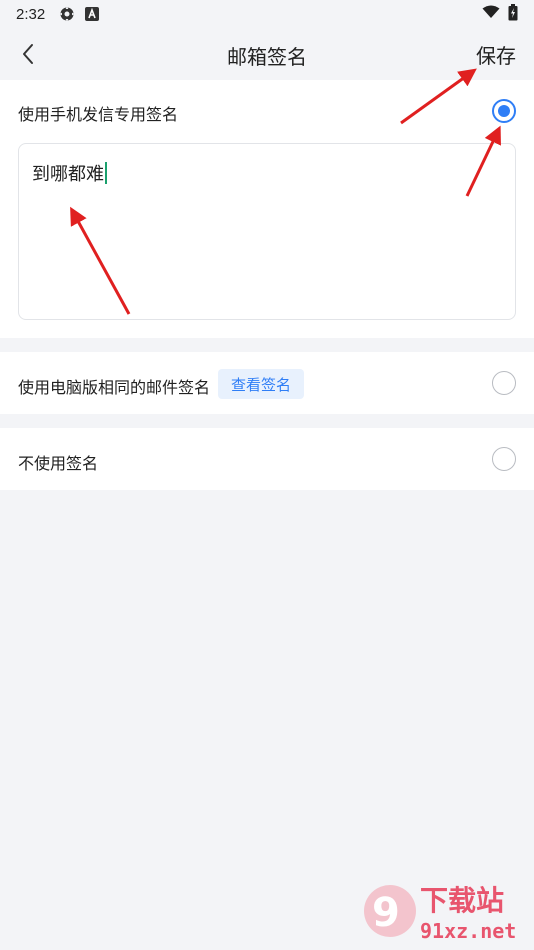 The height and width of the screenshot is (950, 534). I want to click on status-bar: 2:32, so click(267, 14).